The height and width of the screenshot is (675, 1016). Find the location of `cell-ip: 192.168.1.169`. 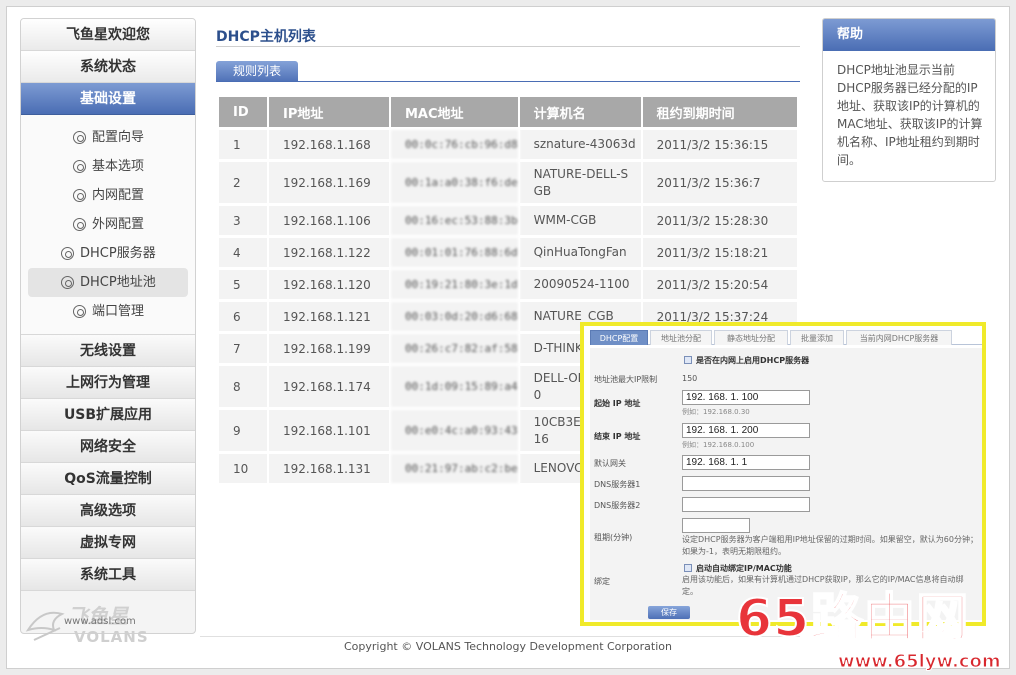

cell-ip: 192.168.1.169 is located at coordinates (330, 182).